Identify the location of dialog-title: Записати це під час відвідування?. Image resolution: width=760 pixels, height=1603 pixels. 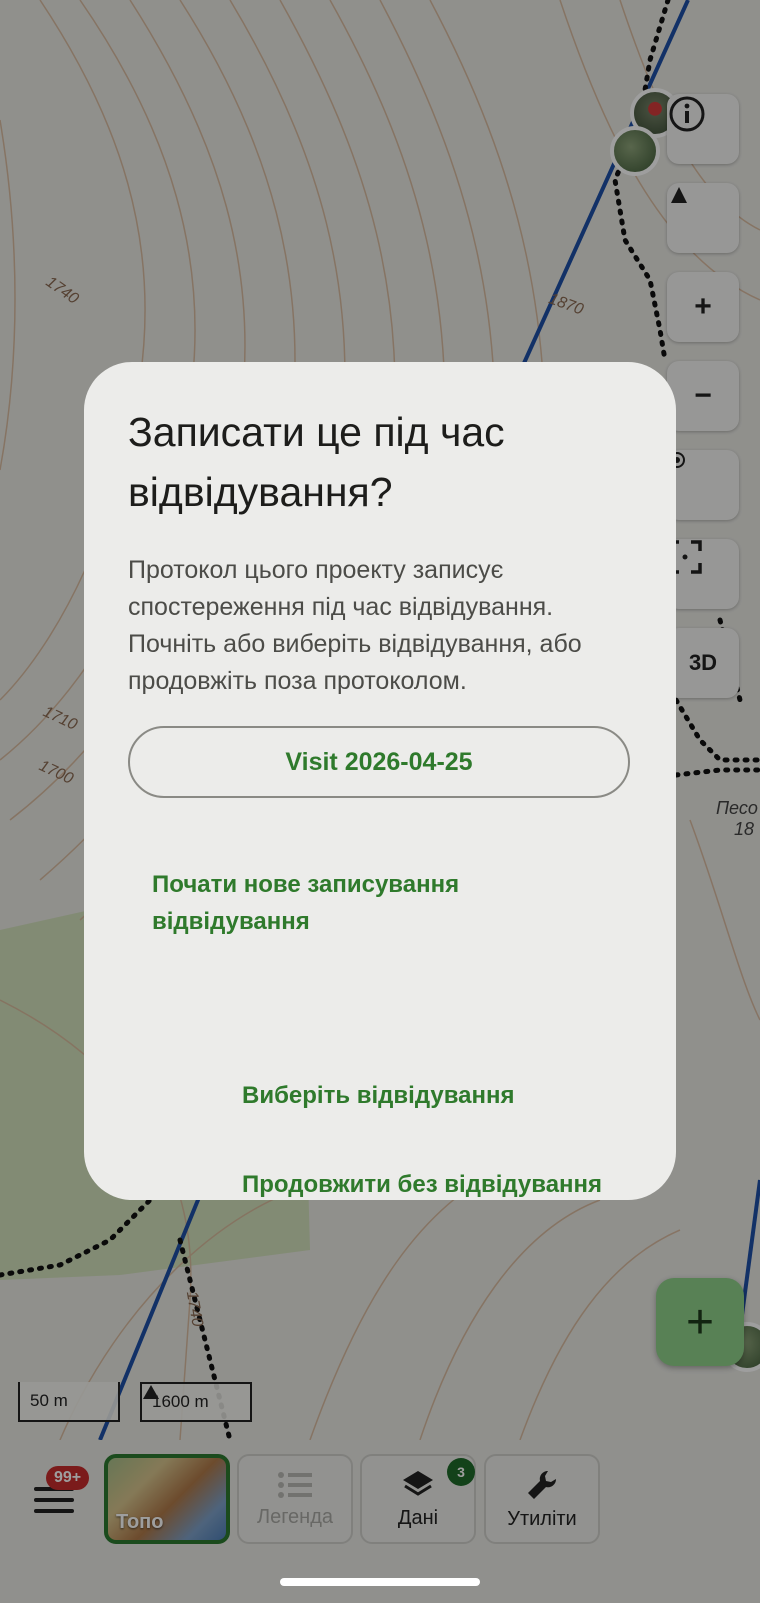
(316, 462).